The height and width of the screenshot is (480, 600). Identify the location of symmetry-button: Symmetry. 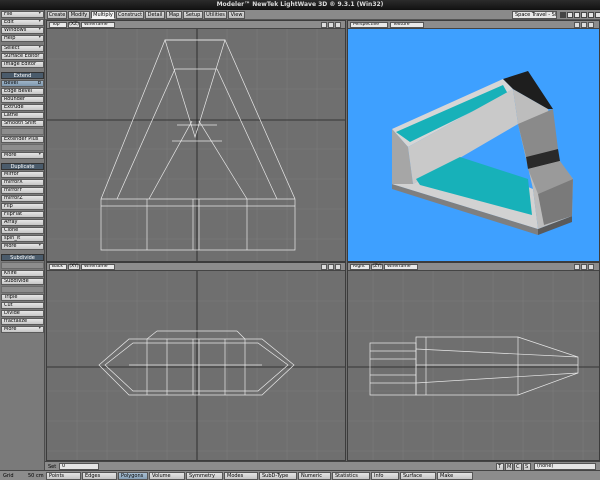
(204, 476).